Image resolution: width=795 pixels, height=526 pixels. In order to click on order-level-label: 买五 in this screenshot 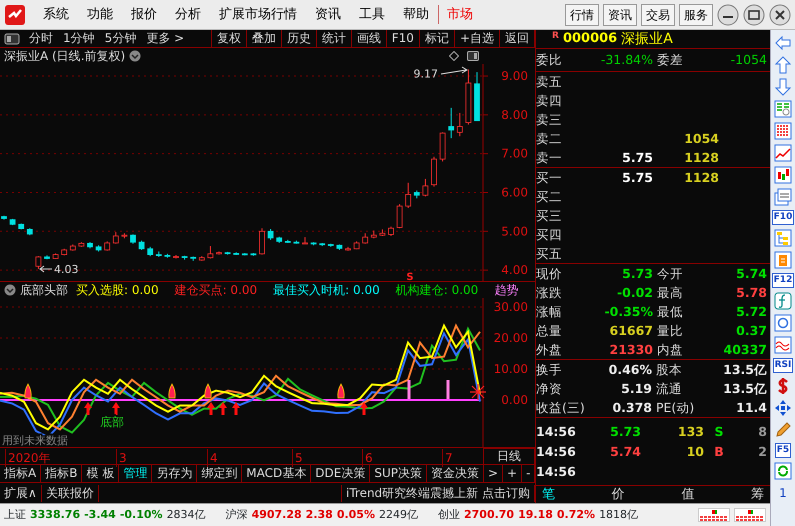, I will do `click(549, 254)`.